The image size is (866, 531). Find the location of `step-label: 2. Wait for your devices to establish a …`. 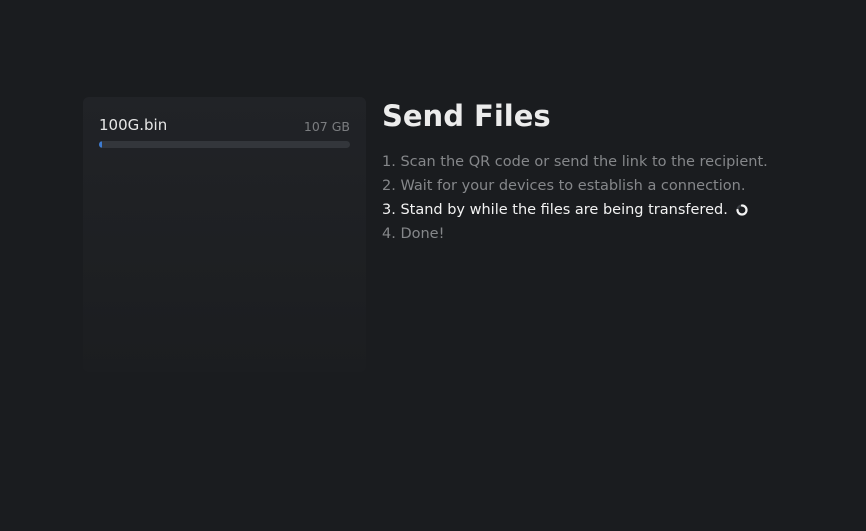

step-label: 2. Wait for your devices to establish a … is located at coordinates (564, 186).